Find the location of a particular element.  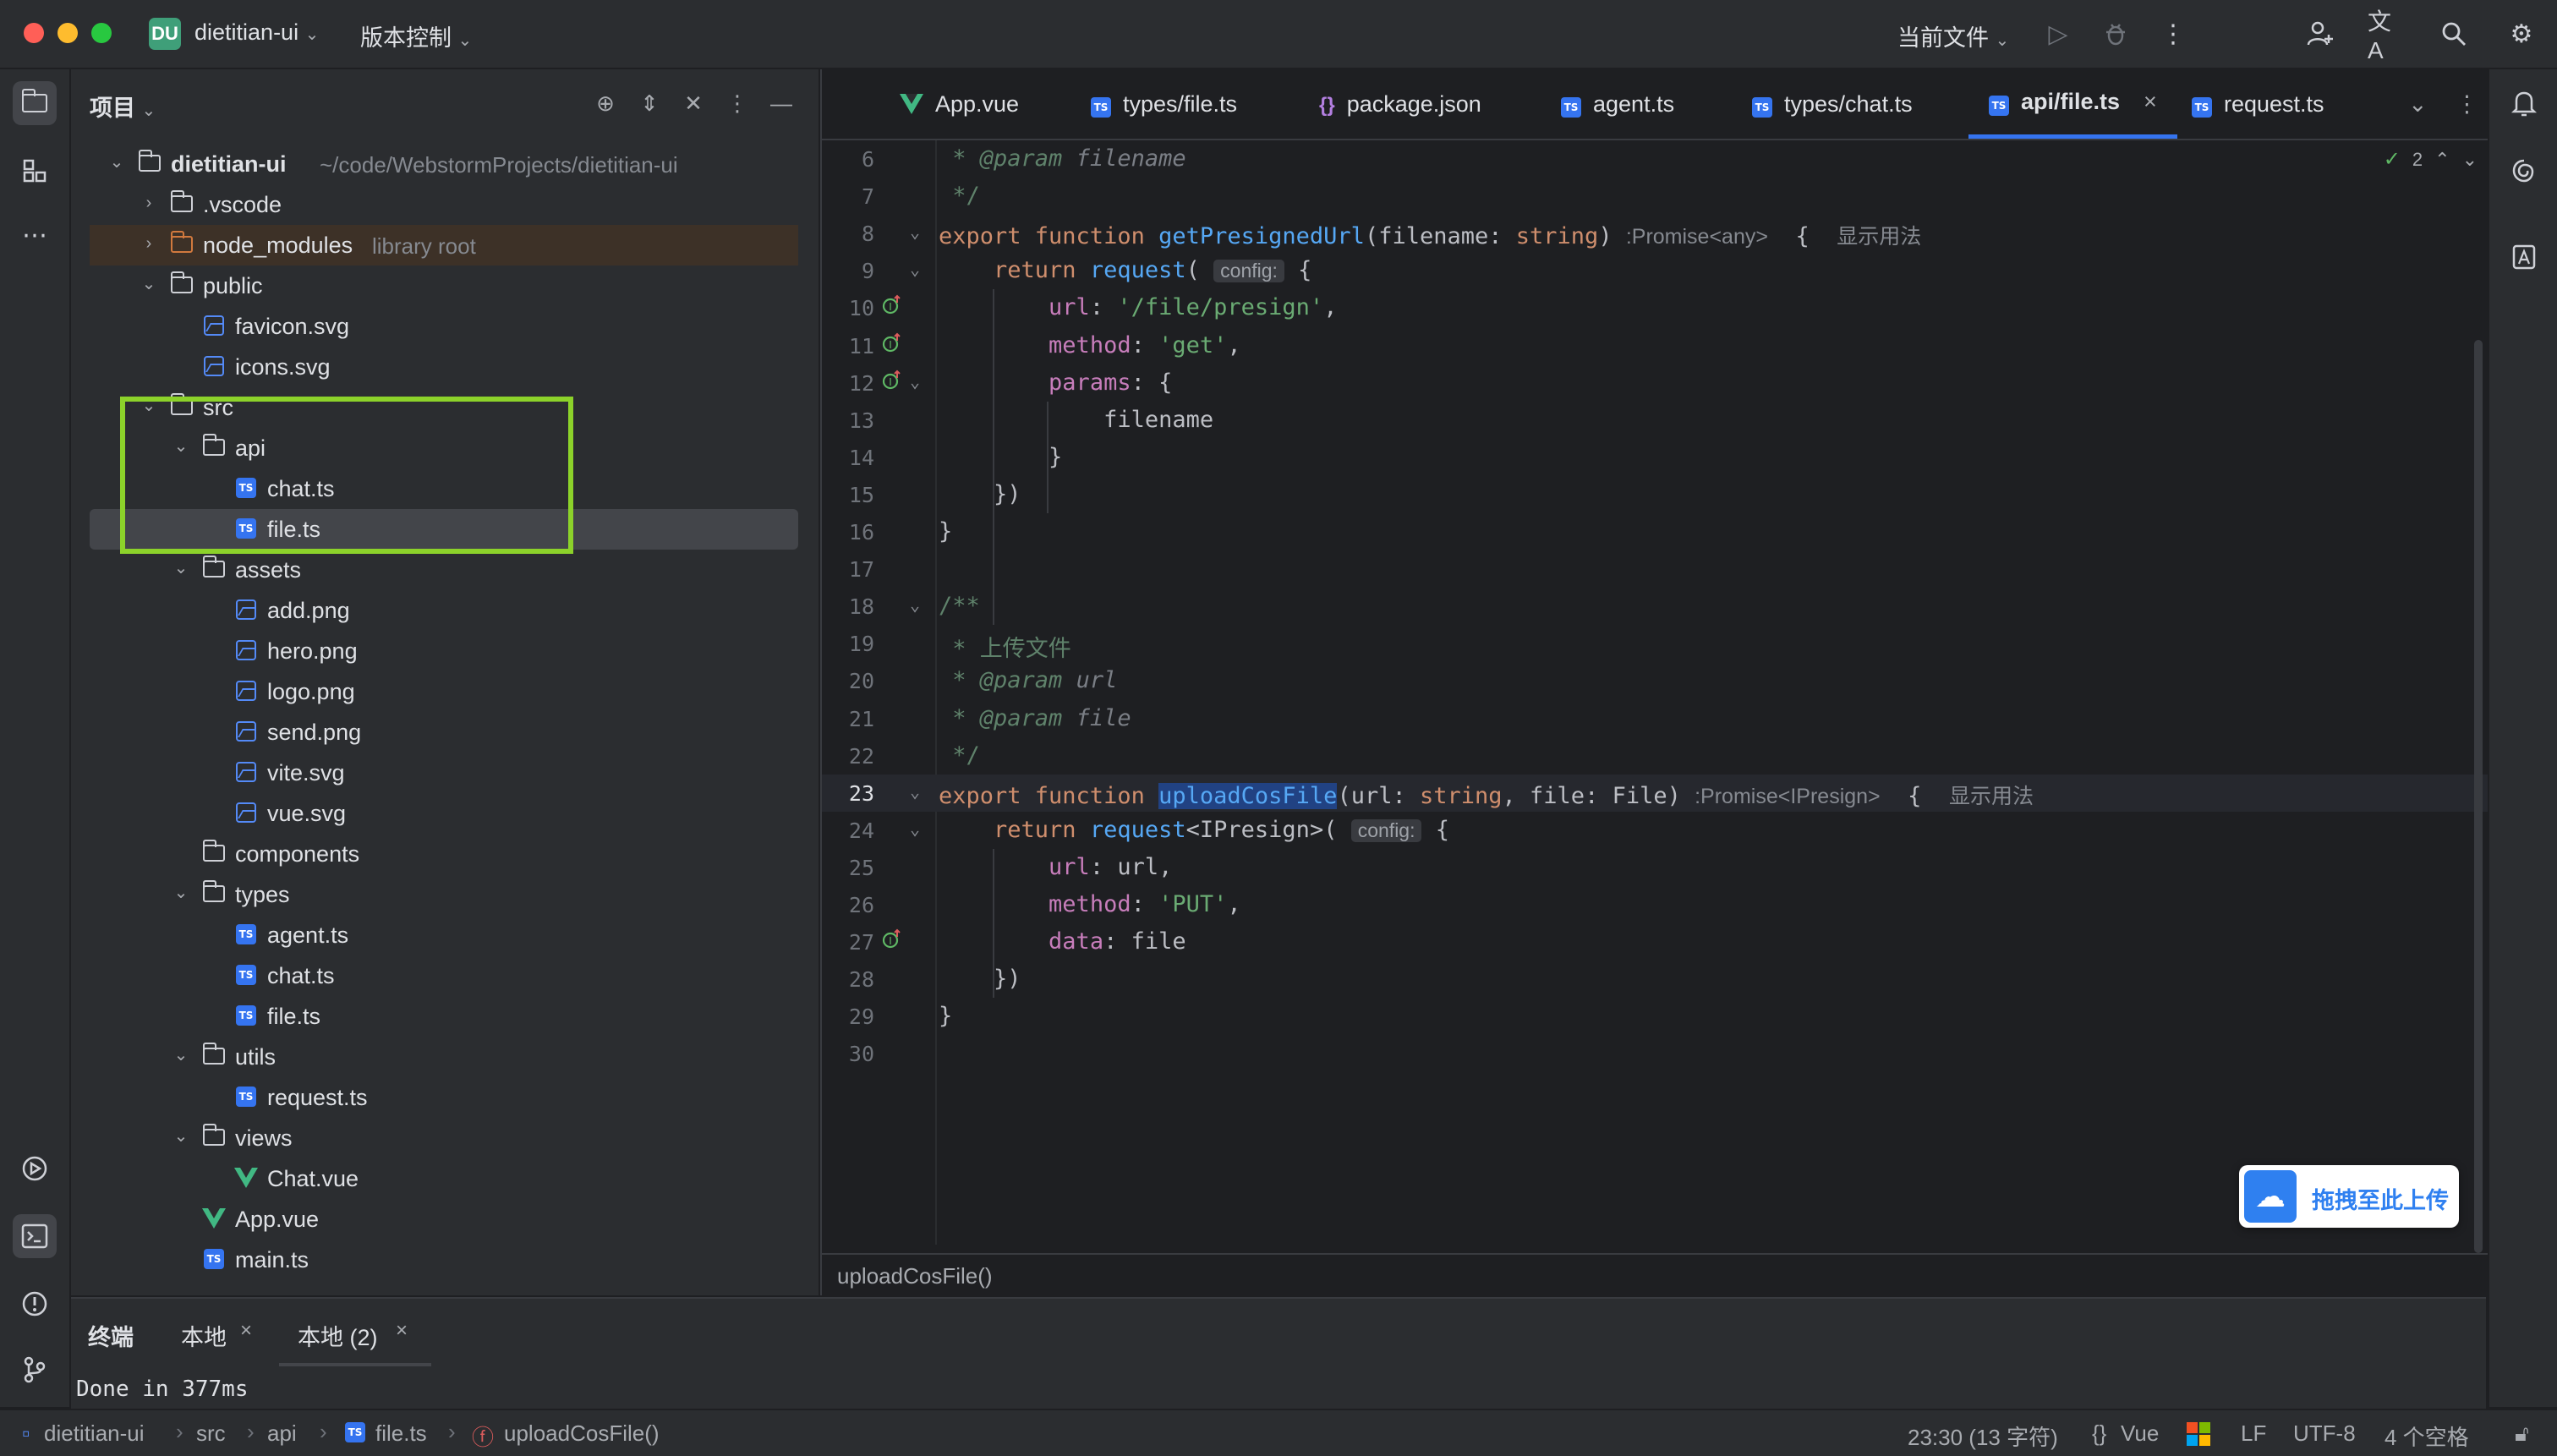

add-user-icon is located at coordinates (2320, 34).